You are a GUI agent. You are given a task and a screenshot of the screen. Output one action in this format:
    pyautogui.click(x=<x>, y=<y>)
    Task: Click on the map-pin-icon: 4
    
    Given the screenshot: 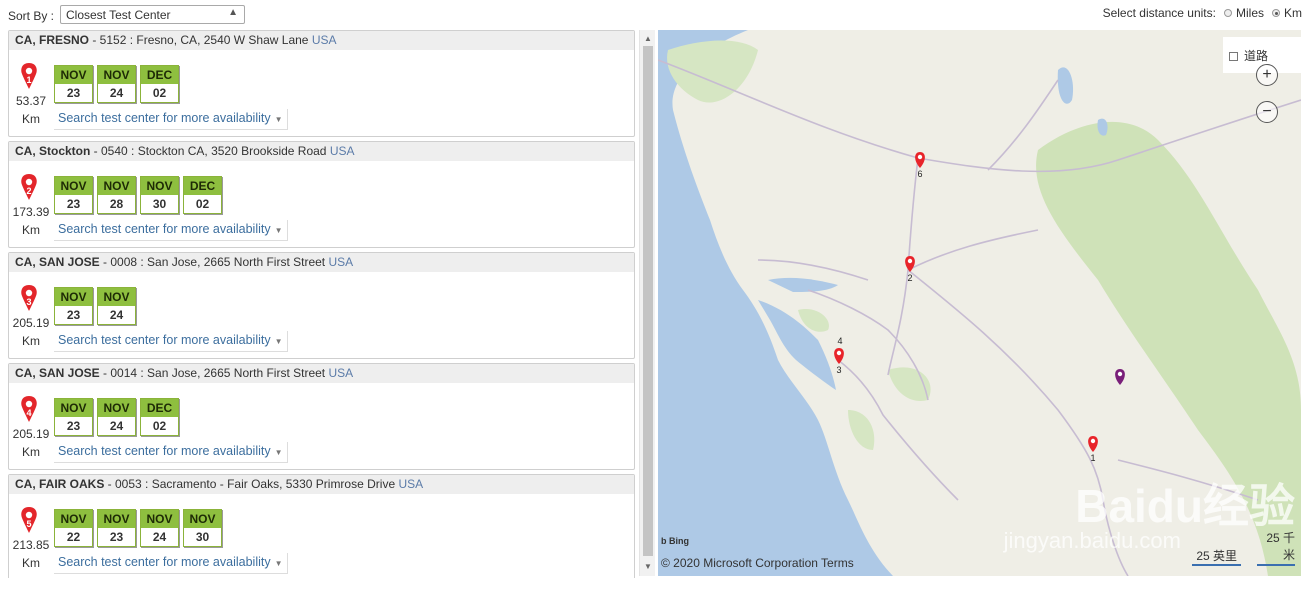 What is the action you would take?
    pyautogui.click(x=29, y=409)
    